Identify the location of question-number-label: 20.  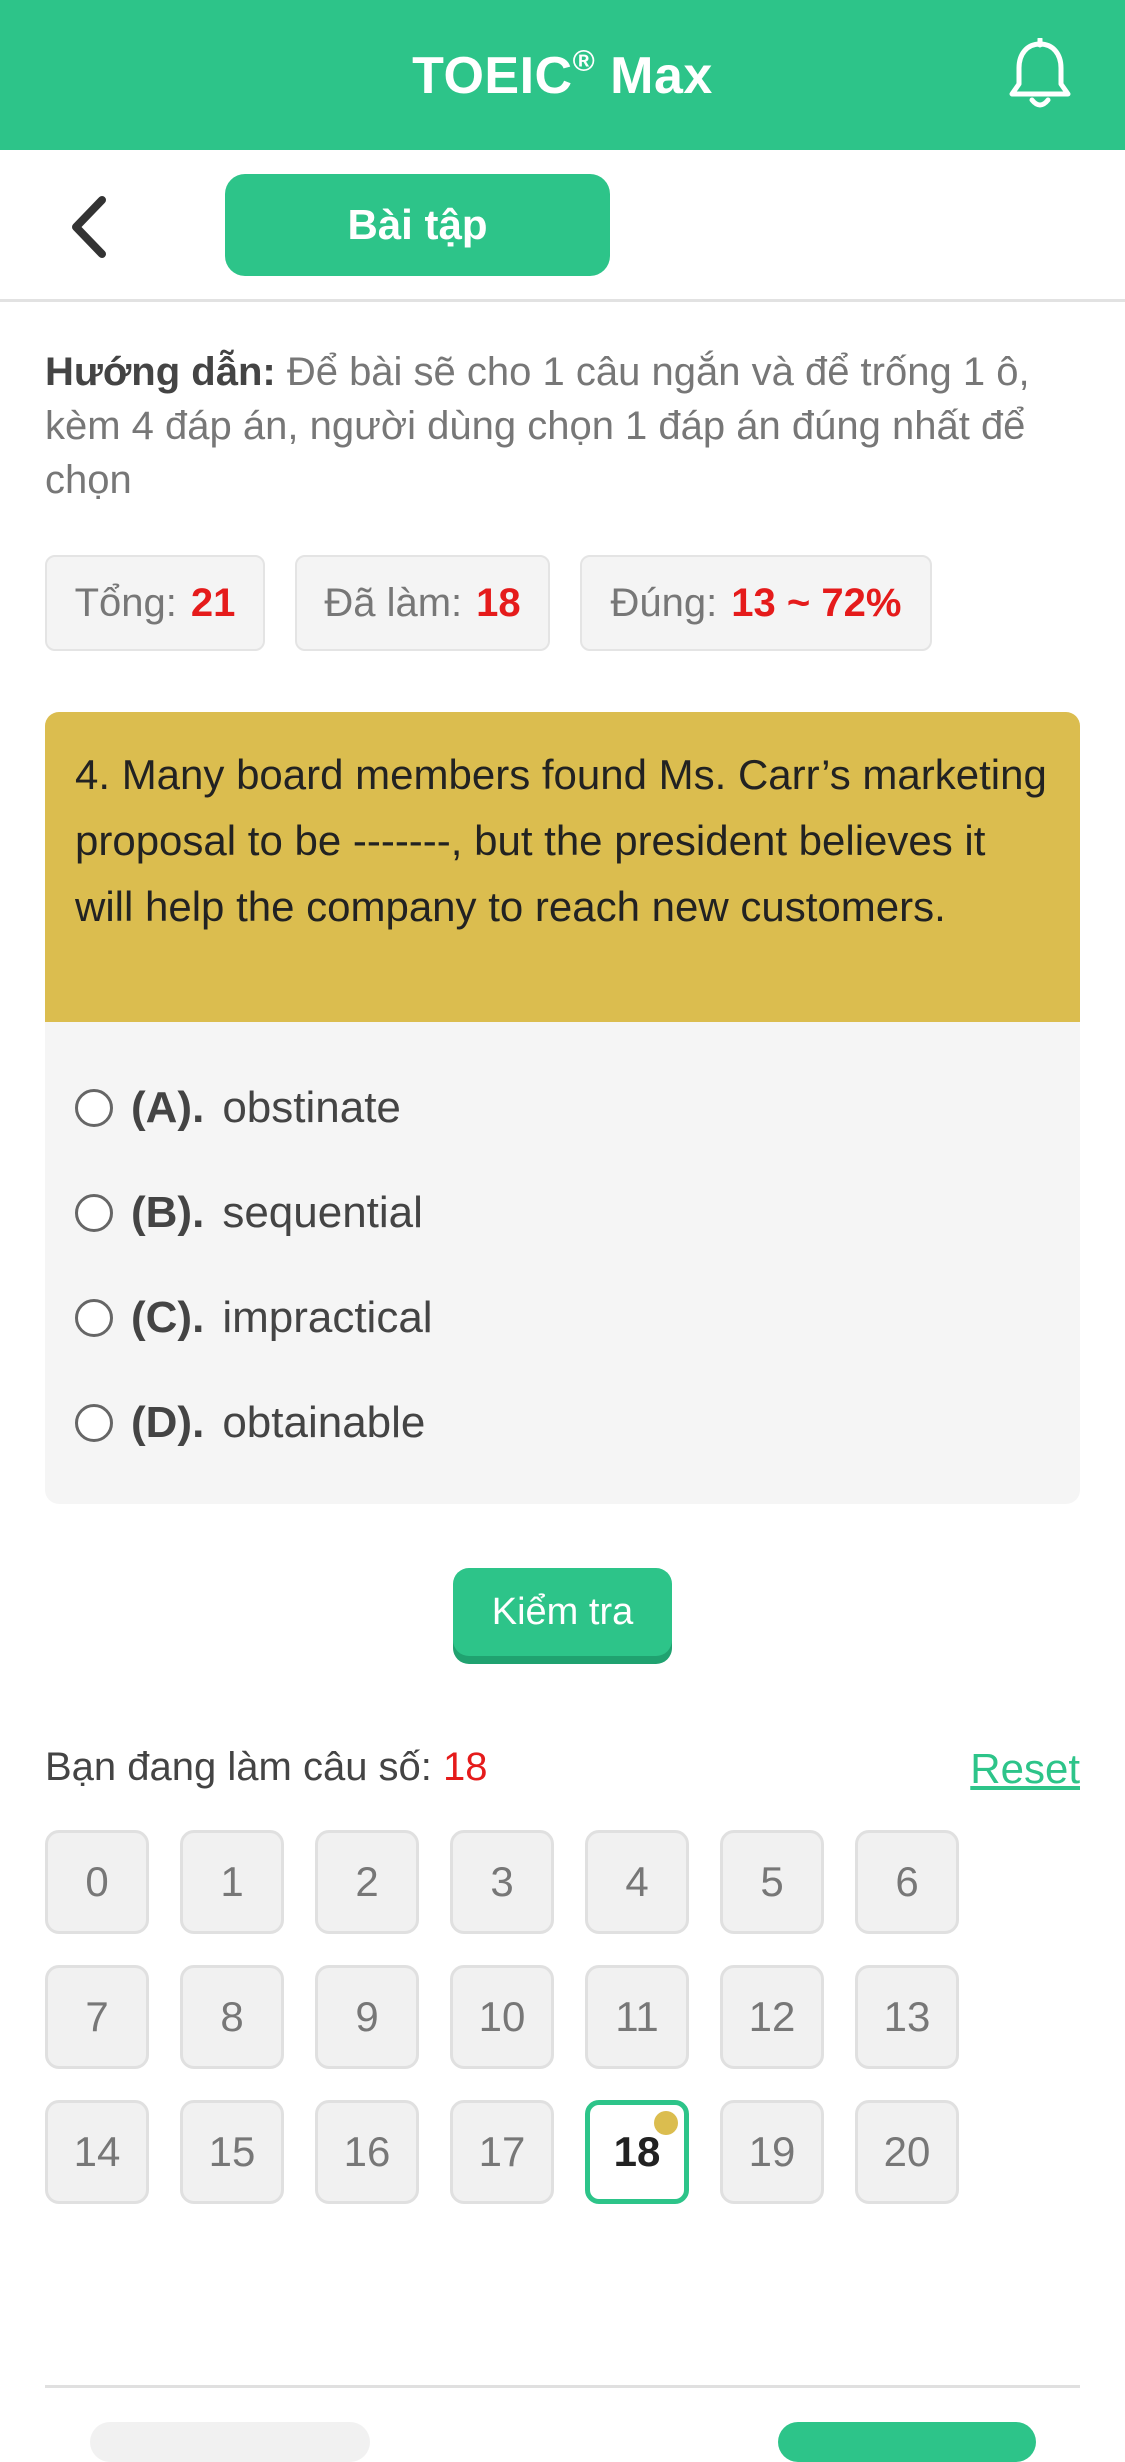
(907, 2151).